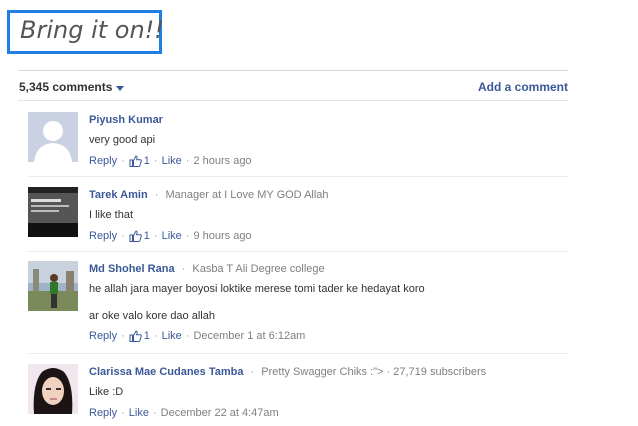 Image resolution: width=638 pixels, height=426 pixels. I want to click on comments-count-label: 5,345 comments, so click(66, 87).